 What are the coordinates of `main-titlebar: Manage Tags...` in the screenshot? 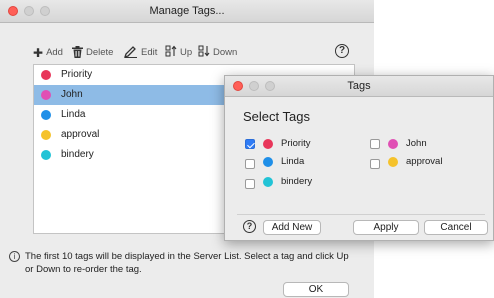 It's located at (187, 11).